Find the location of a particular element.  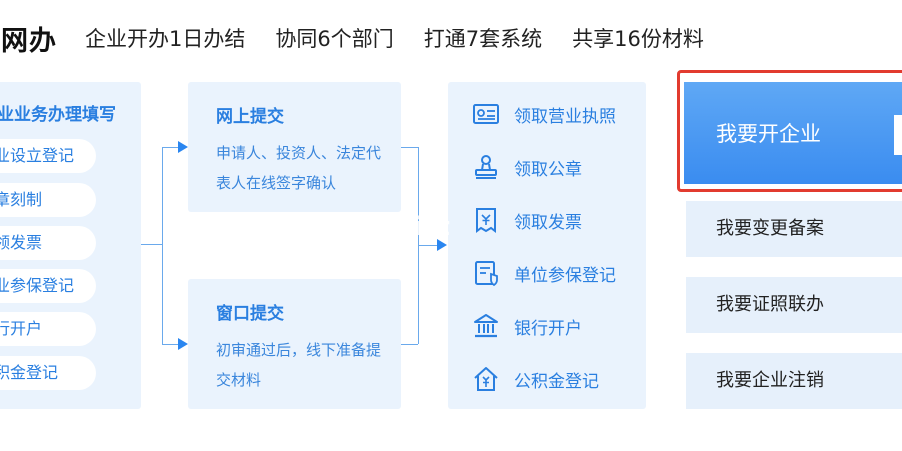

result-item-bank: 银行开户 is located at coordinates (527, 326).